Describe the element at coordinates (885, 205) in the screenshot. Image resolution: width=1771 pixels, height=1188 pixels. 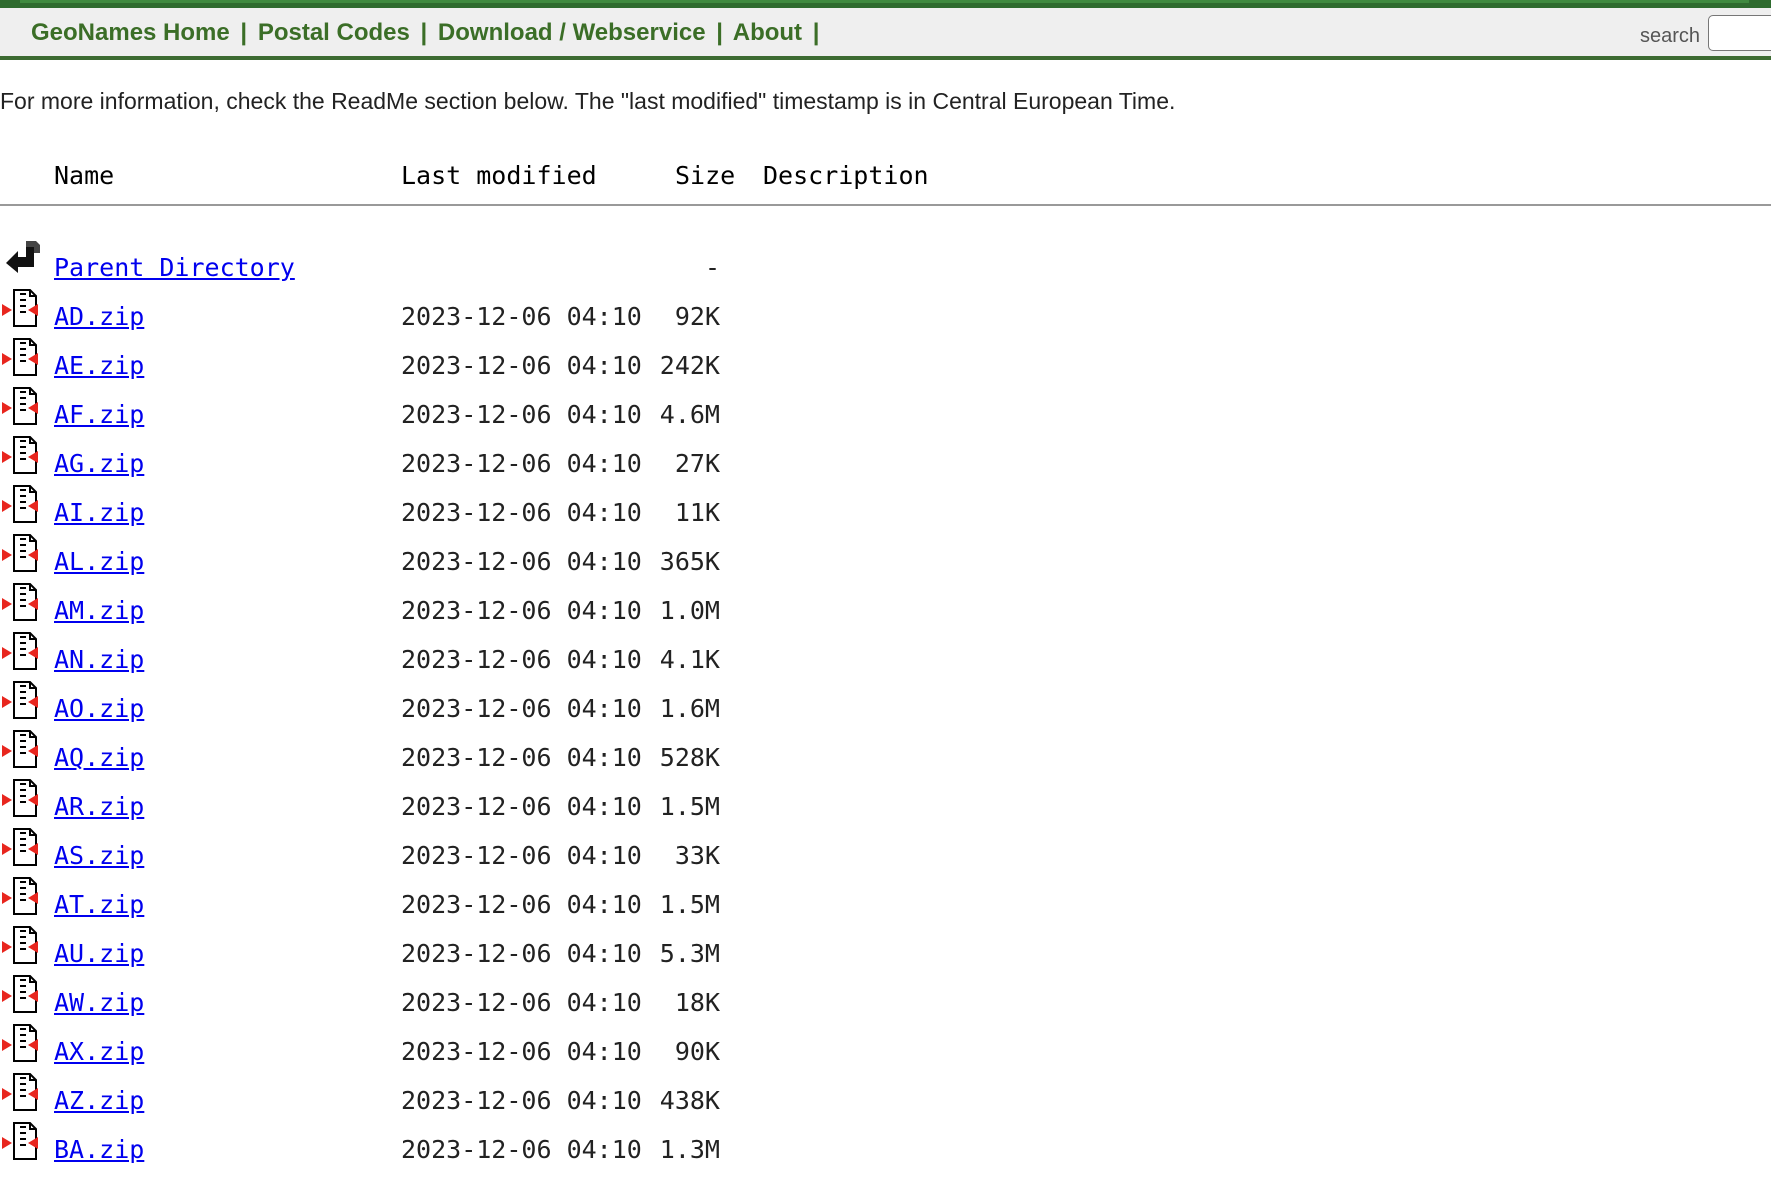
I see `header-divider` at that location.